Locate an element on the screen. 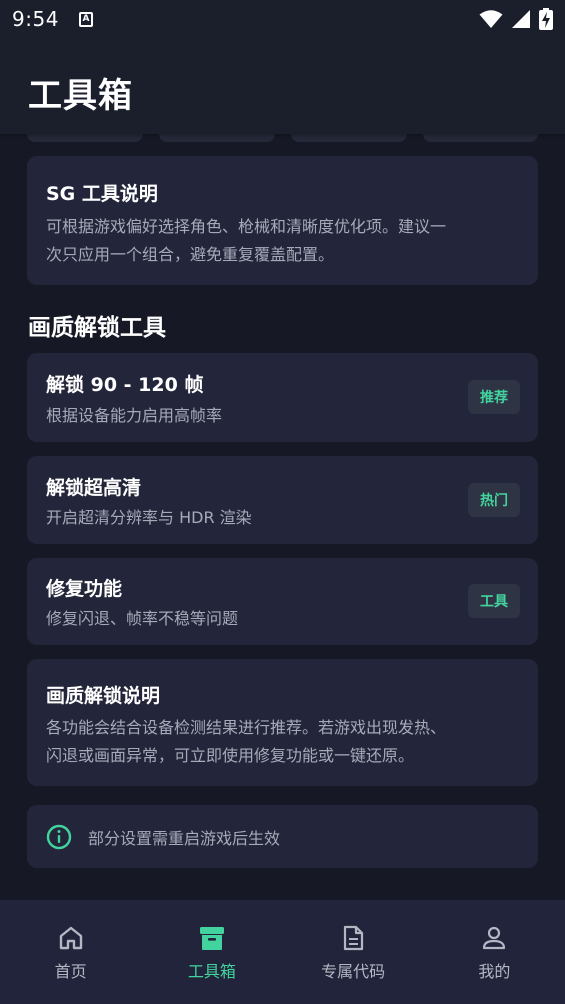 Image resolution: width=565 pixels, height=1004 pixels. sg-info-title: SG 工具说明 is located at coordinates (102, 194).